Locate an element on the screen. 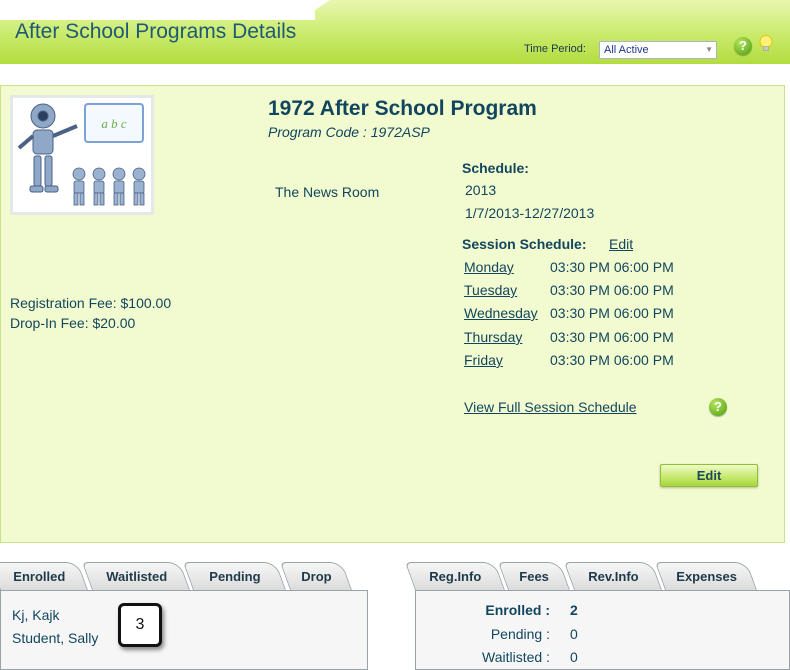 This screenshot has height=670, width=790. tab-rev-info: Rev.Info is located at coordinates (612, 576).